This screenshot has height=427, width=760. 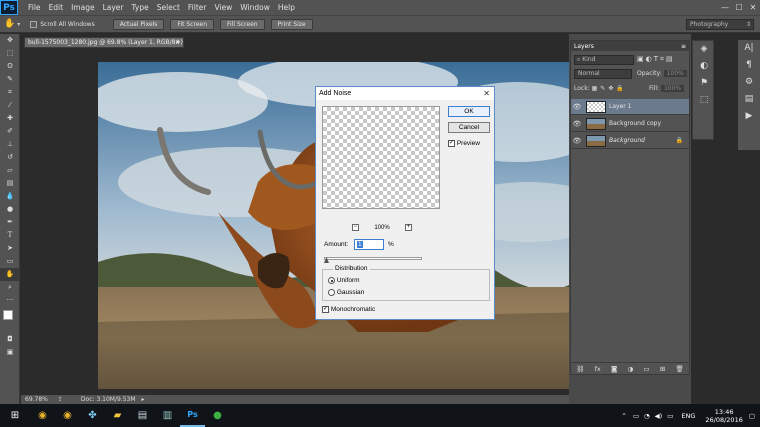 What do you see at coordinates (656, 59) in the screenshot?
I see `layer-filter-icons: ▣◐T⌗▤` at bounding box center [656, 59].